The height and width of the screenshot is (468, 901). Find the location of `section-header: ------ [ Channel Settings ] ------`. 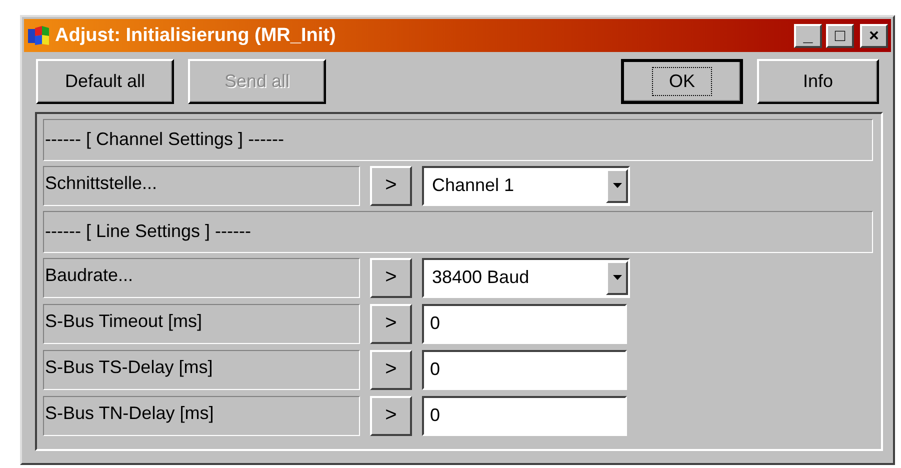

section-header: ------ [ Channel Settings ] ------ is located at coordinates (458, 139).